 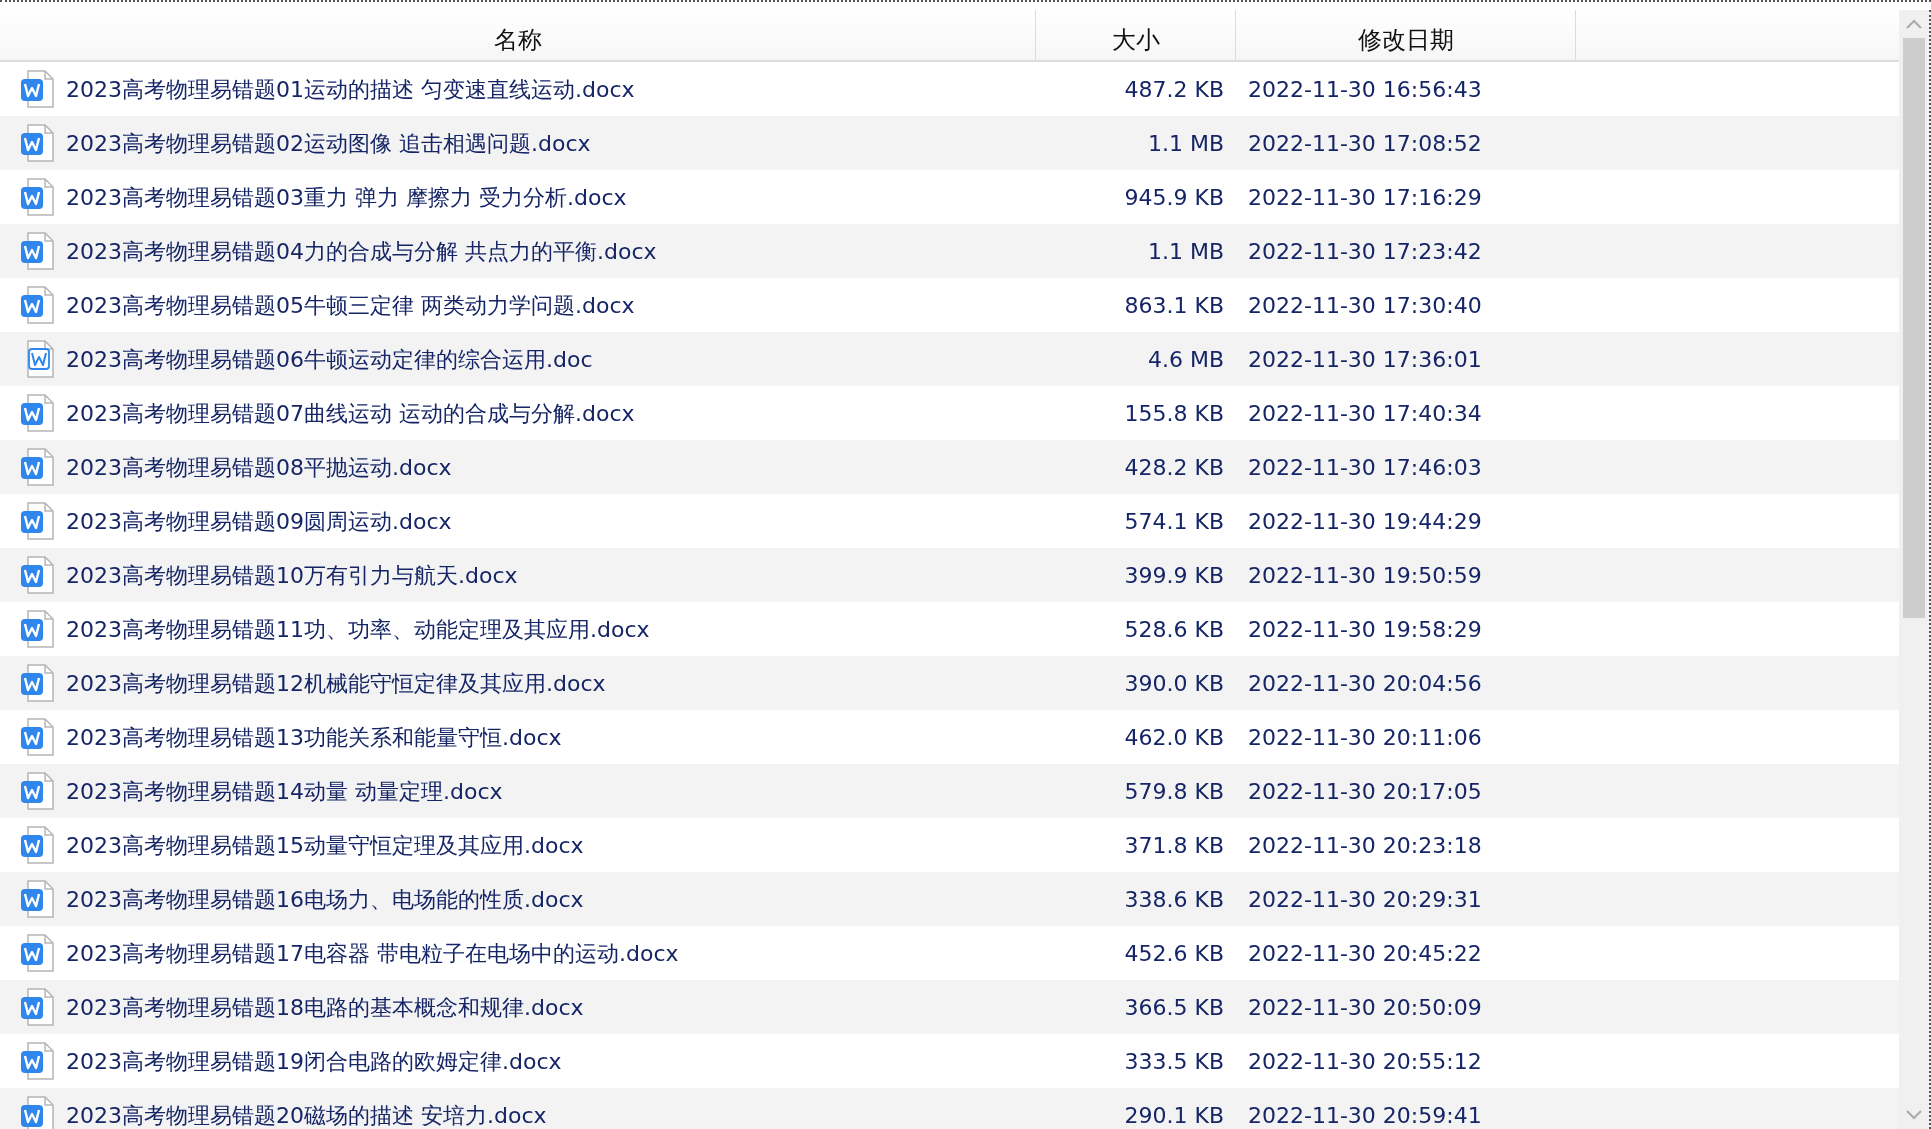 I want to click on file-name: 2023高考物理易错题09圆周运动.docx, so click(x=259, y=521).